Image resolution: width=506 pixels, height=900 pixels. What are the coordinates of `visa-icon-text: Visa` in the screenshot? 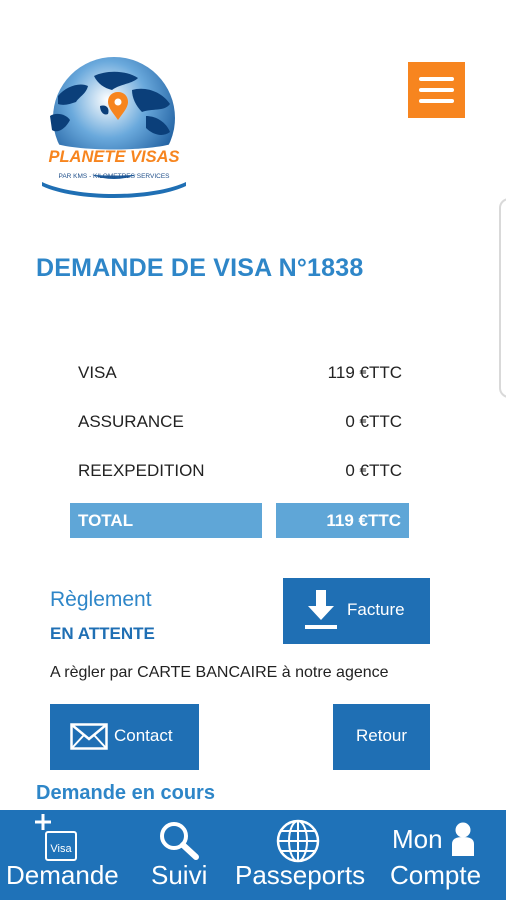 It's located at (61, 849).